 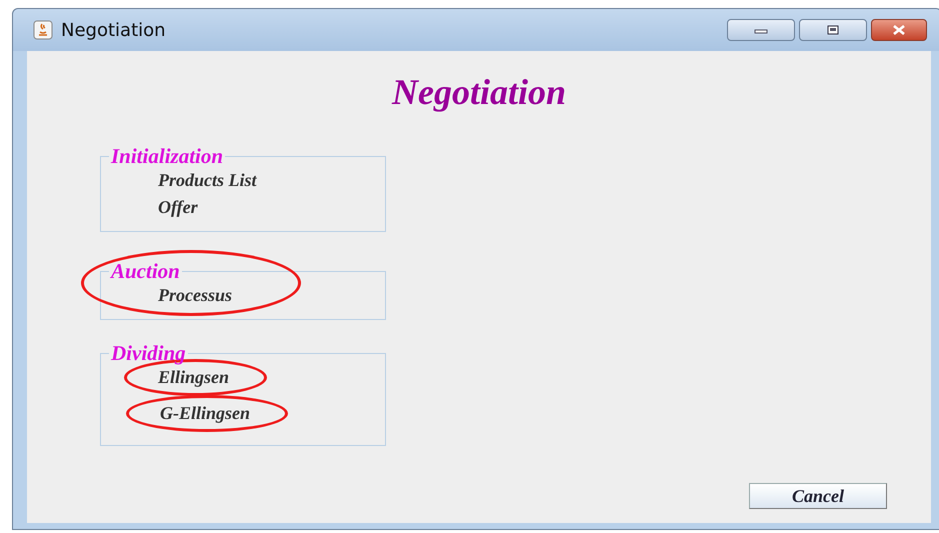 I want to click on close-button, so click(x=899, y=30).